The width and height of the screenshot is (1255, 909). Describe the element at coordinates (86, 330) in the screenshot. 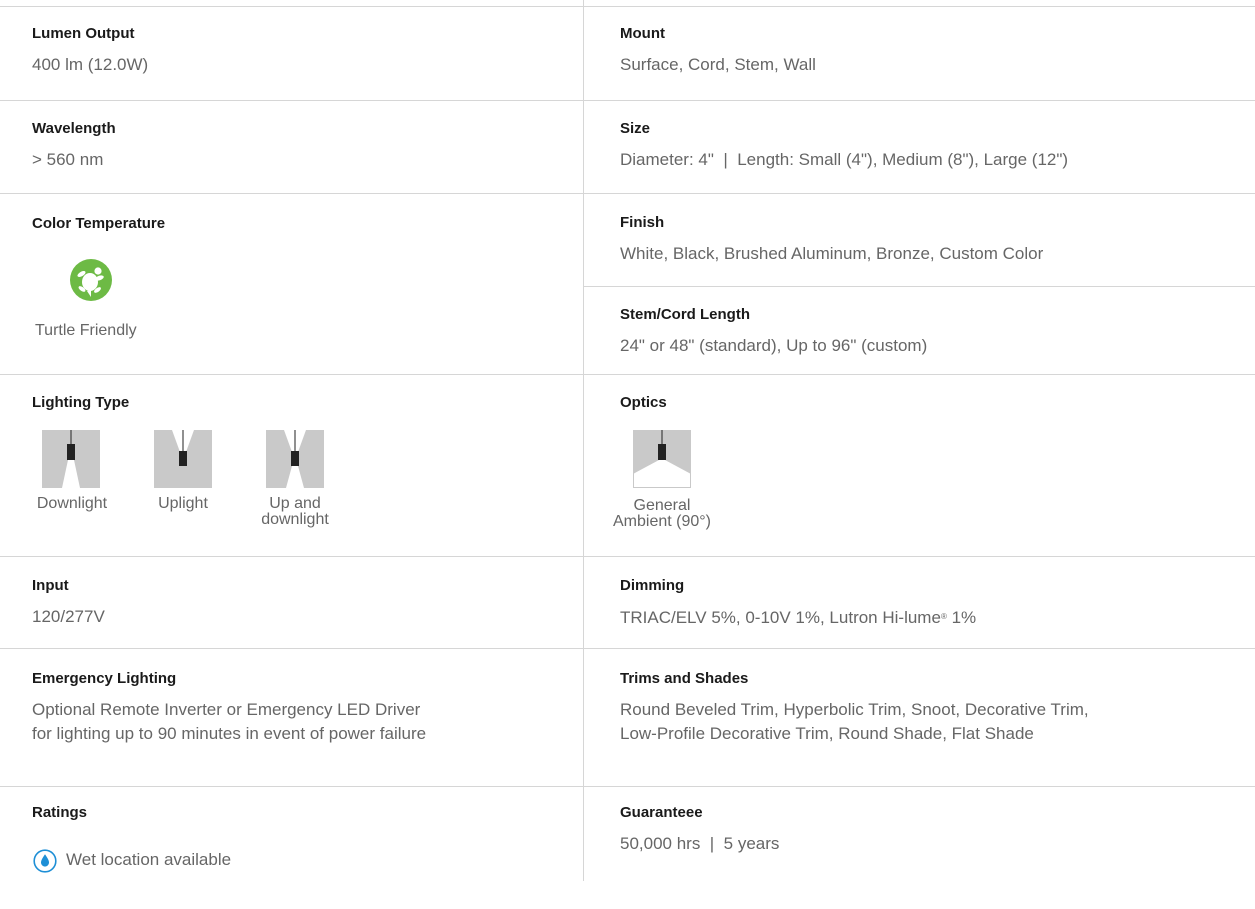

I see `turtle-friendly-caption: Turtle Friendly` at that location.